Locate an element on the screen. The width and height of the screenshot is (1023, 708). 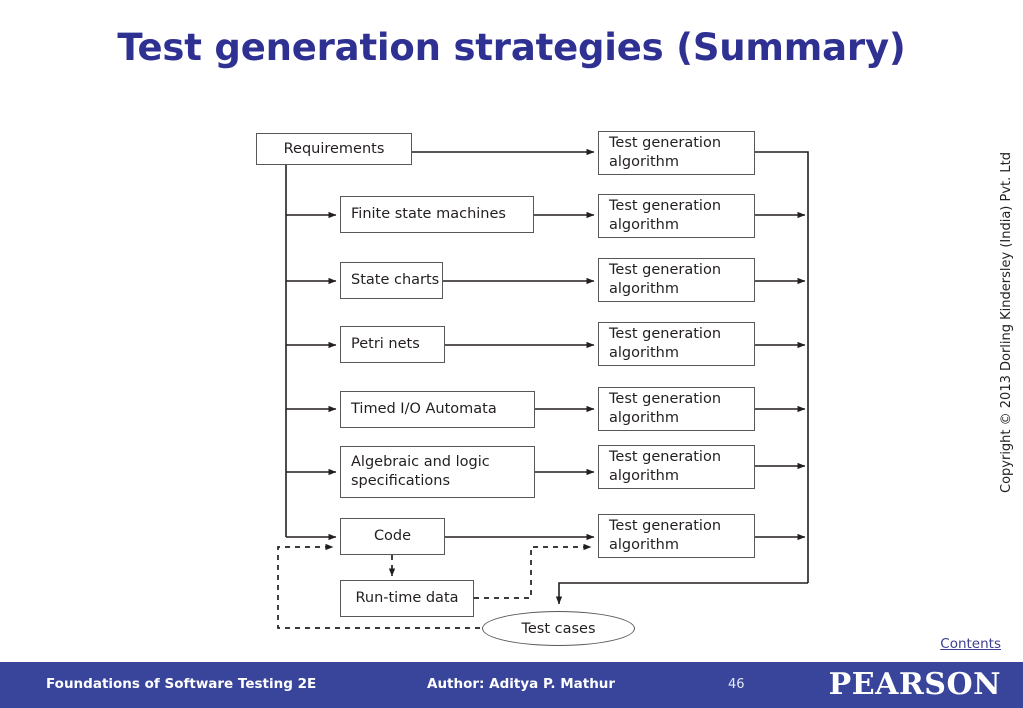
node-algebraic-and-logic-specifications: Algebraic and logic specifications is located at coordinates (437, 472).